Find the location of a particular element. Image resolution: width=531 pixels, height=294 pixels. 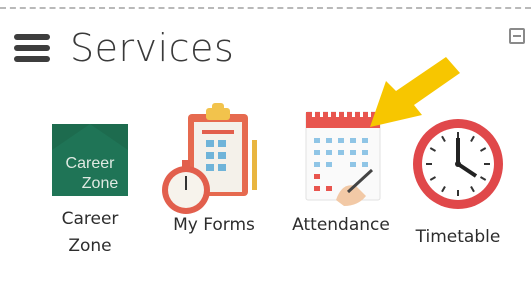

svg-text: Career is located at coordinates (91, 163).